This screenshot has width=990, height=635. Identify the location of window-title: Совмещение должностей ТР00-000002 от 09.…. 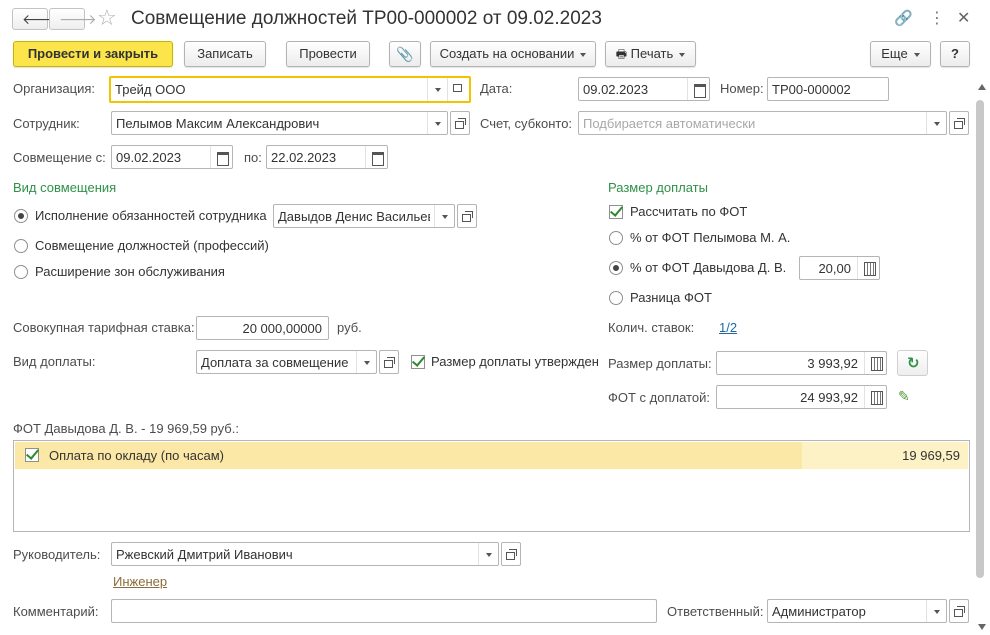
(366, 18).